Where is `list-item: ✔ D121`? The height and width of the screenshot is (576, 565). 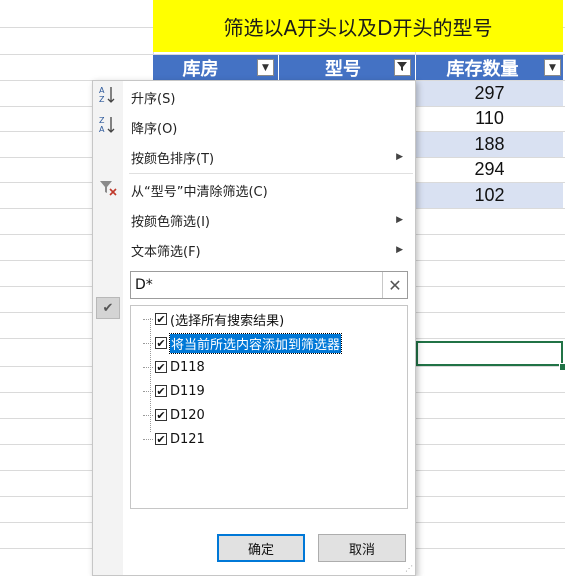 list-item: ✔ D121 is located at coordinates (174, 439).